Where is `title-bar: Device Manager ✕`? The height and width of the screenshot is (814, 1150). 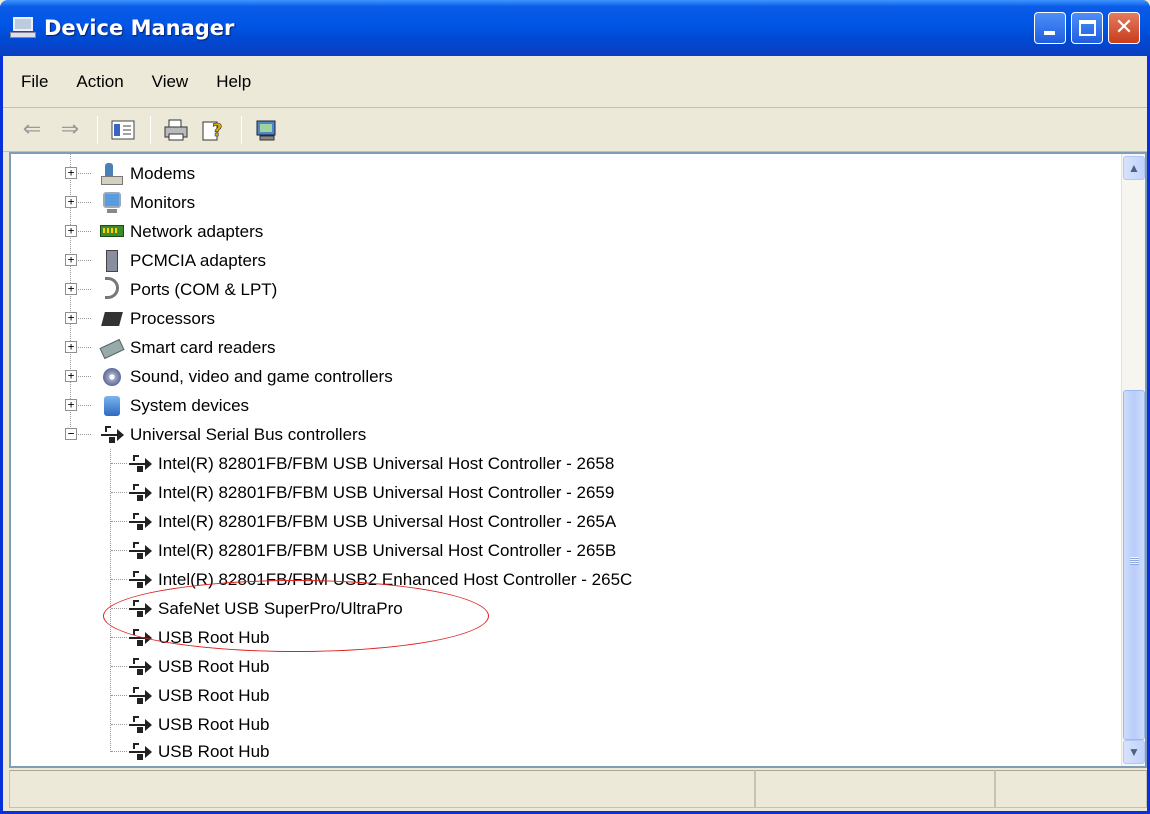 title-bar: Device Manager ✕ is located at coordinates (575, 28).